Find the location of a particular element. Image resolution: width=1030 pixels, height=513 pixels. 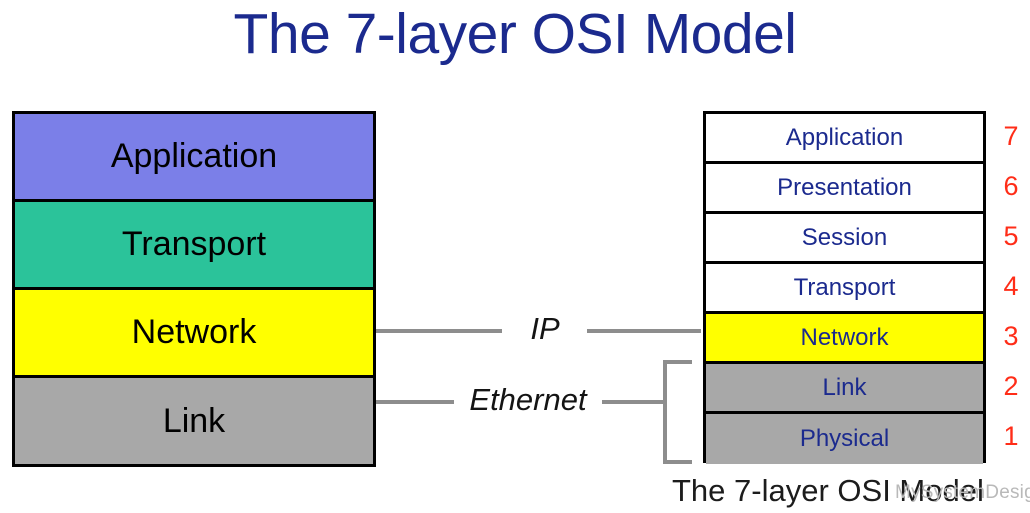

ip-connector-line-right is located at coordinates (644, 331).